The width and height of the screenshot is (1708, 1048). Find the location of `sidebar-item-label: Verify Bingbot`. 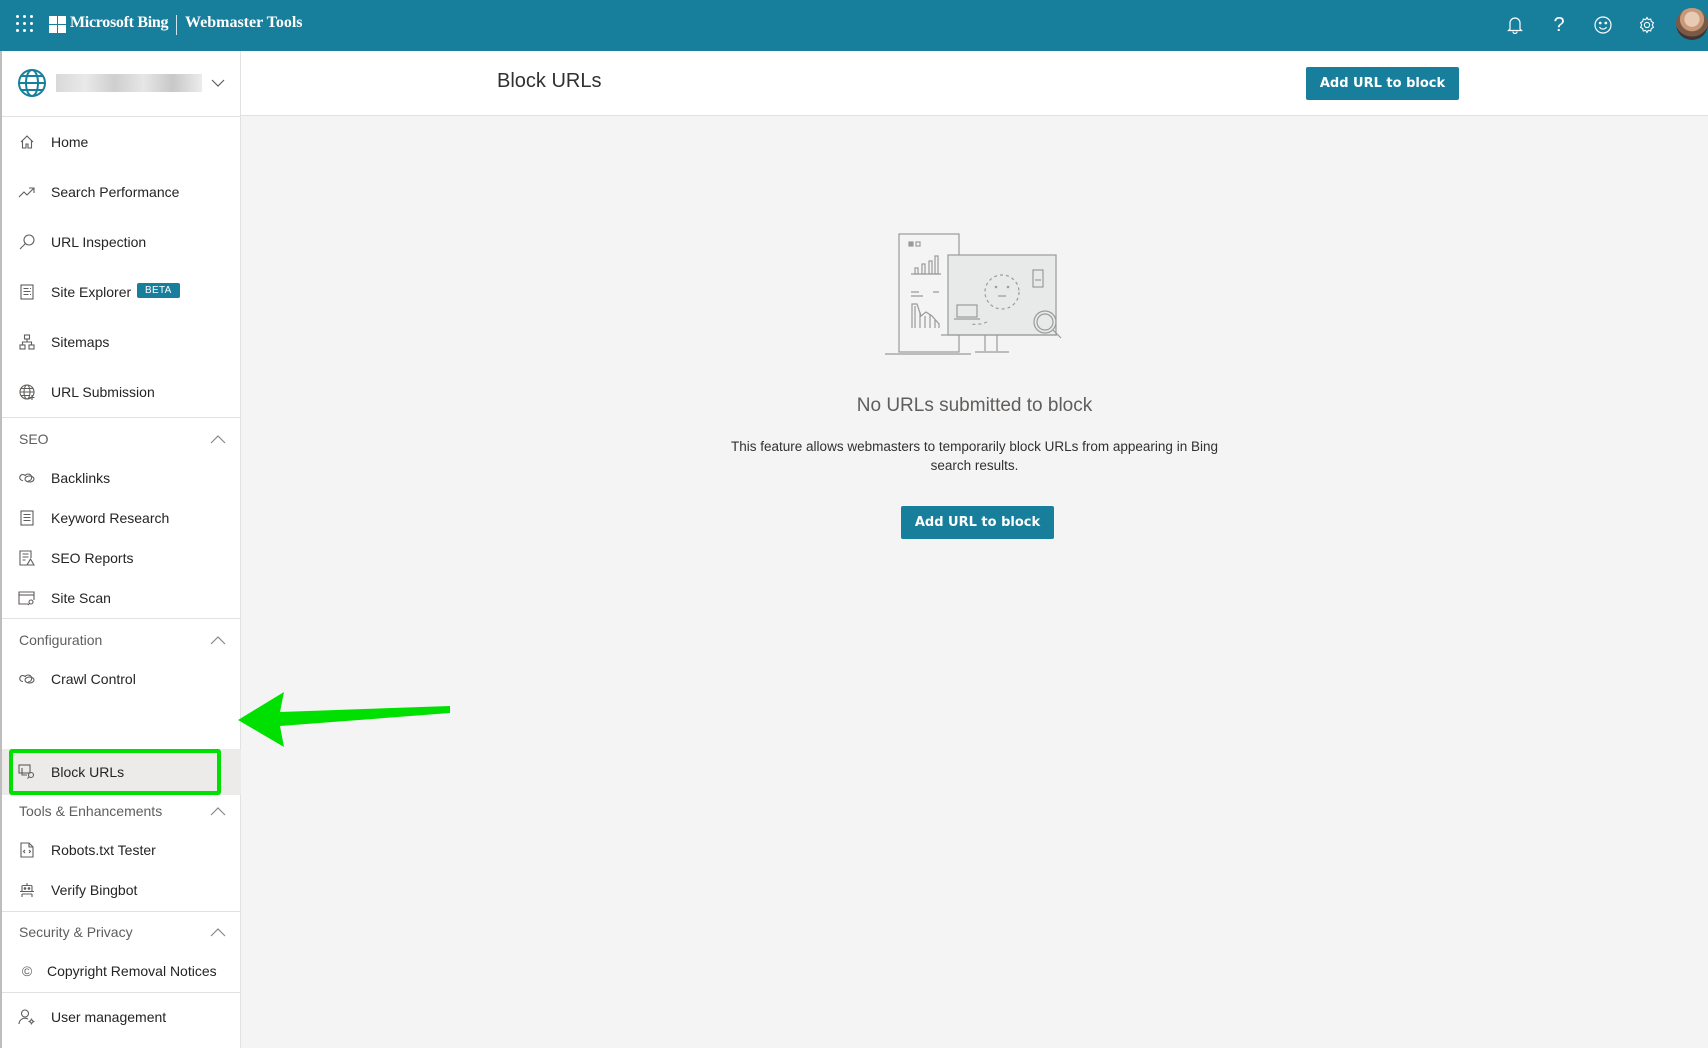

sidebar-item-label: Verify Bingbot is located at coordinates (94, 890).